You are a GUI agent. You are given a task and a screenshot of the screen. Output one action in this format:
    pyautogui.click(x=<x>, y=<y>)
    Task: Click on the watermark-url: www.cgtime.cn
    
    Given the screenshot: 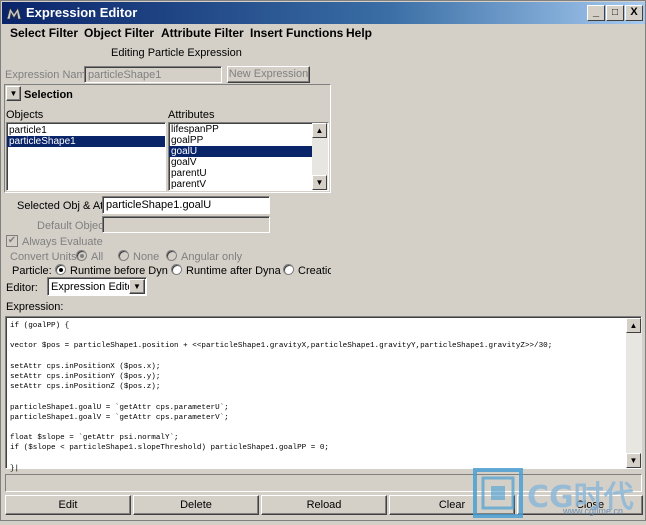 What is the action you would take?
    pyautogui.click(x=593, y=511)
    